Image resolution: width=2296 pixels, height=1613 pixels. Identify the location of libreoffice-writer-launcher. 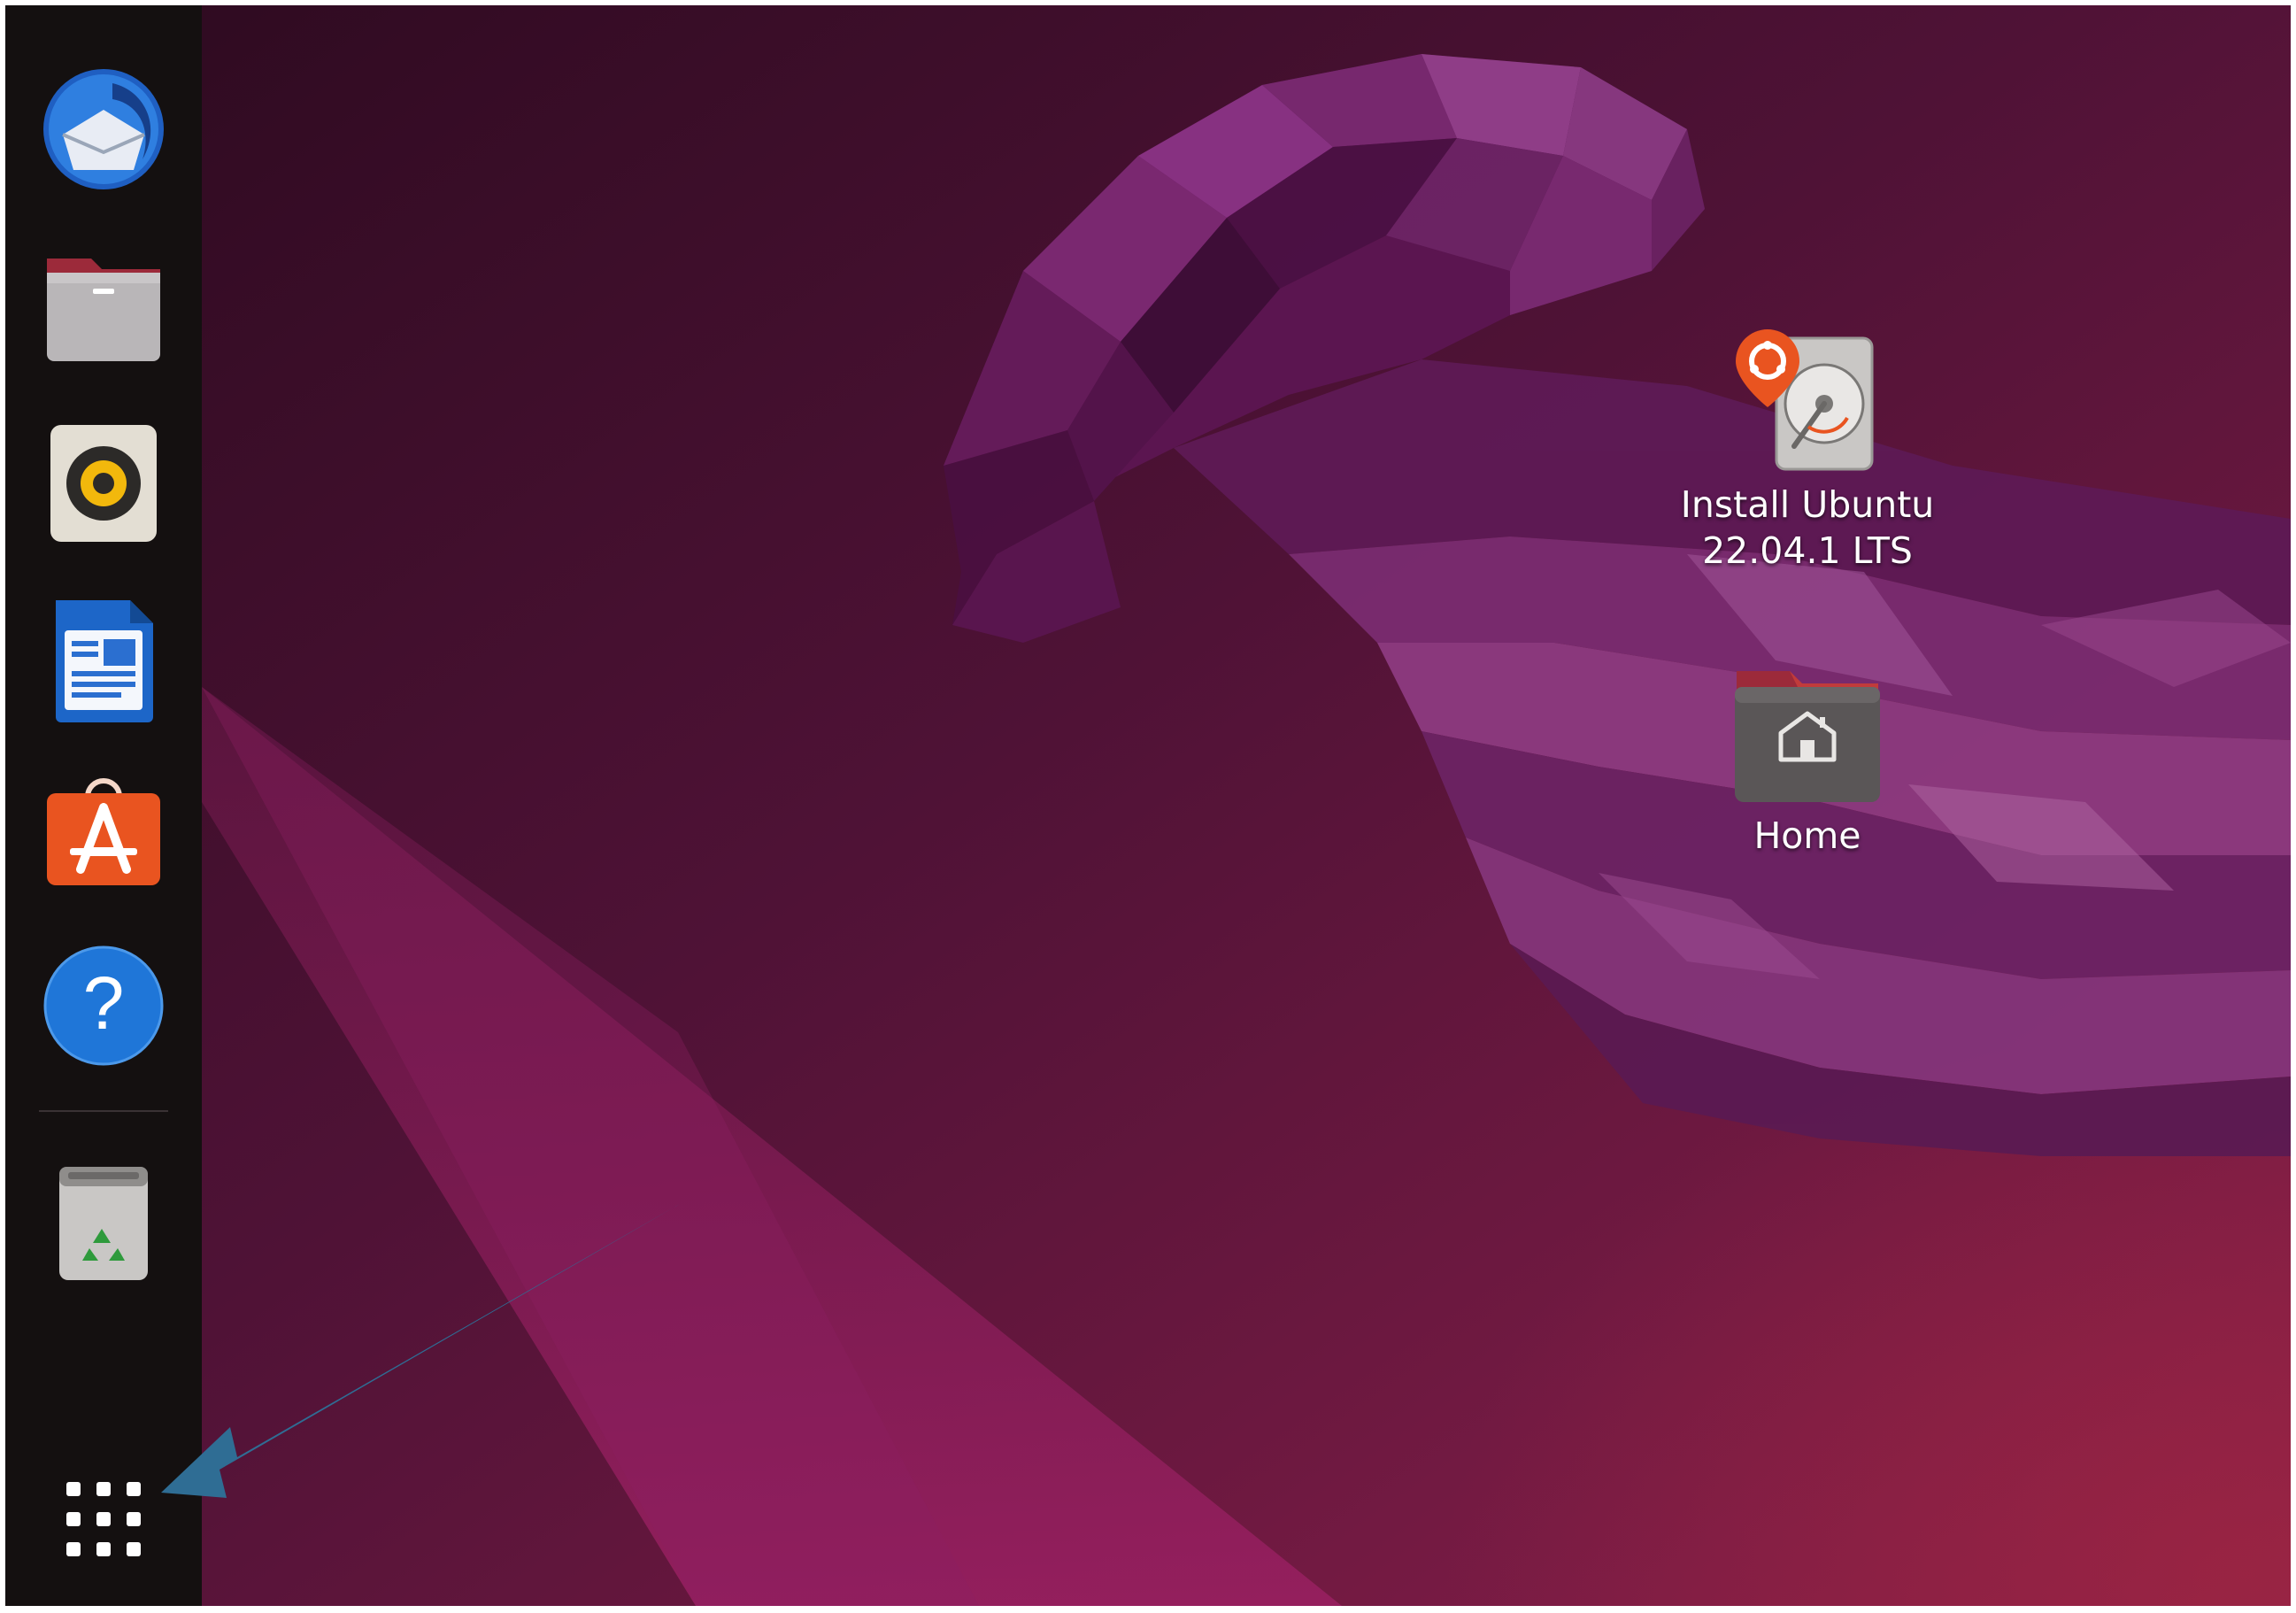
(103, 660).